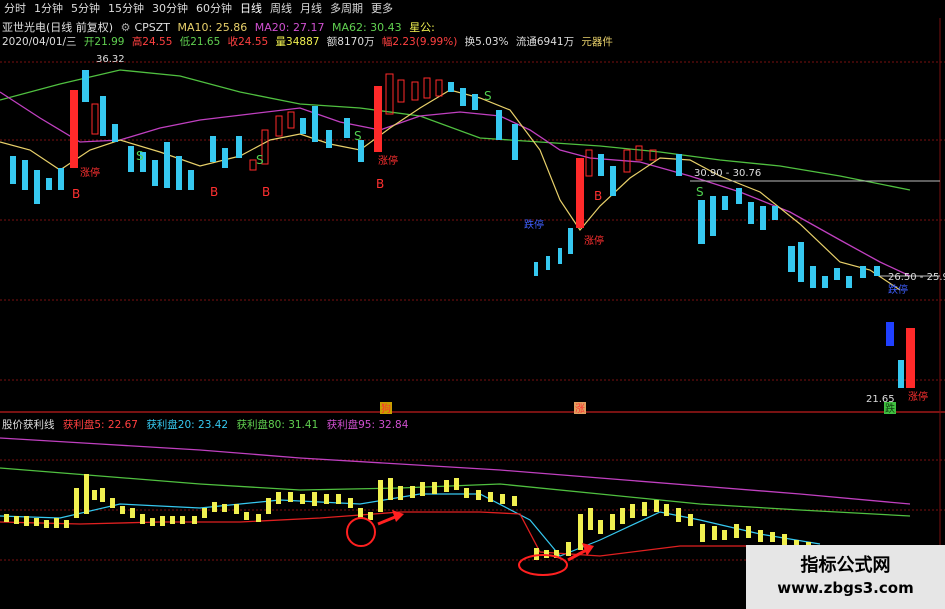  What do you see at coordinates (28, 425) in the screenshot?
I see `sub-indicator-name: 股价获利线` at bounding box center [28, 425].